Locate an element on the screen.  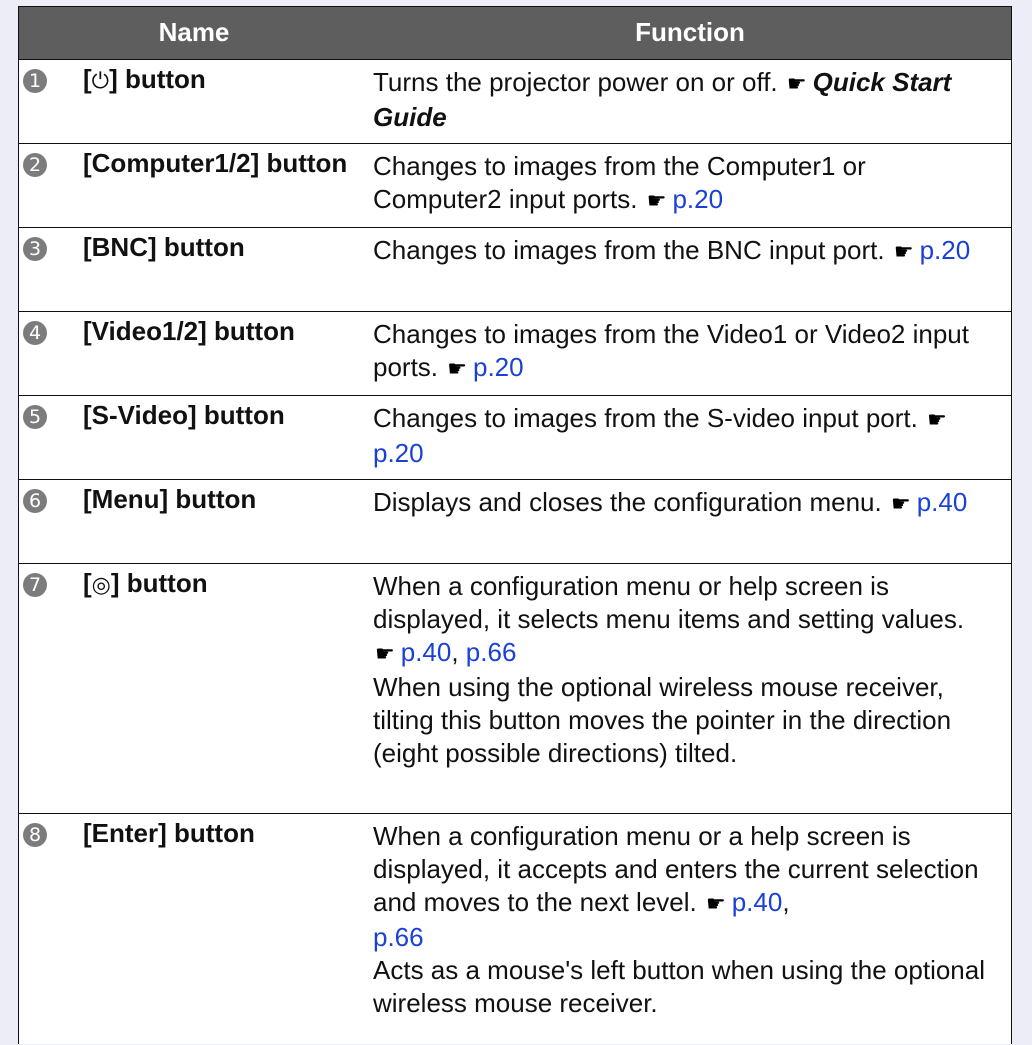
row-name: [Menu] button is located at coordinates (170, 499).